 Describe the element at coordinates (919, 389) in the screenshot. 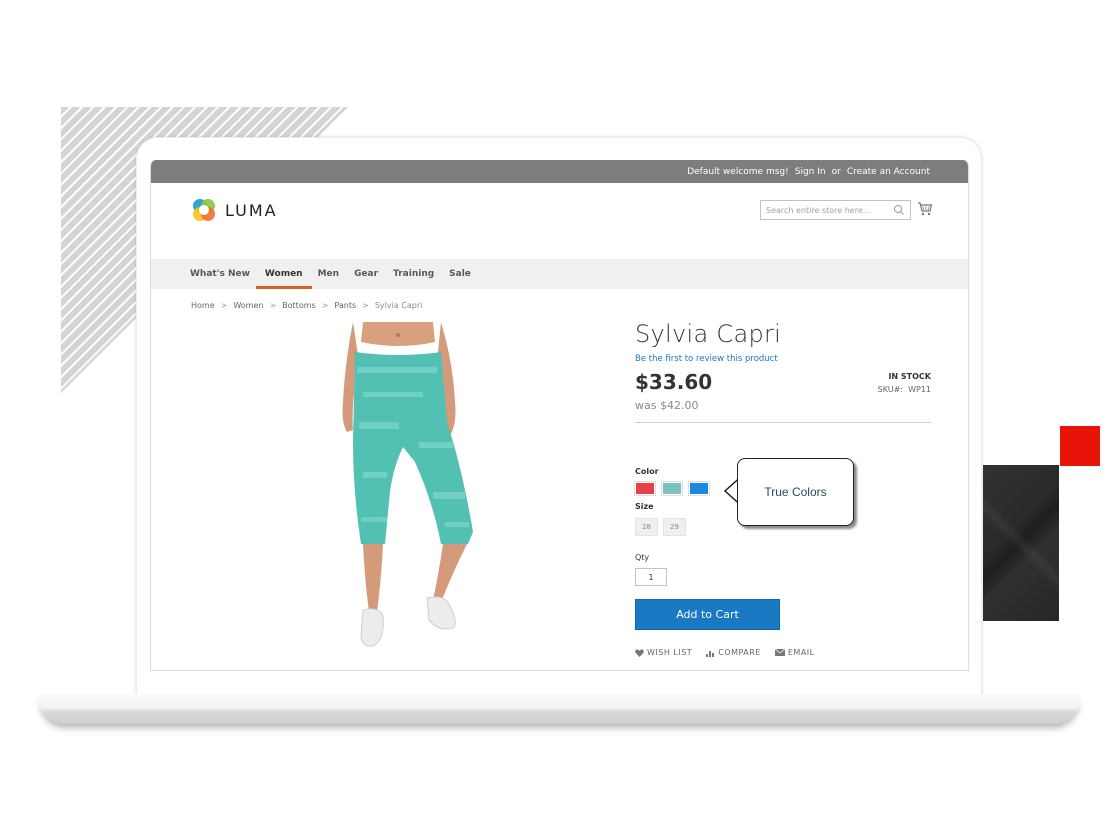

I see `sku-value: WP11` at that location.